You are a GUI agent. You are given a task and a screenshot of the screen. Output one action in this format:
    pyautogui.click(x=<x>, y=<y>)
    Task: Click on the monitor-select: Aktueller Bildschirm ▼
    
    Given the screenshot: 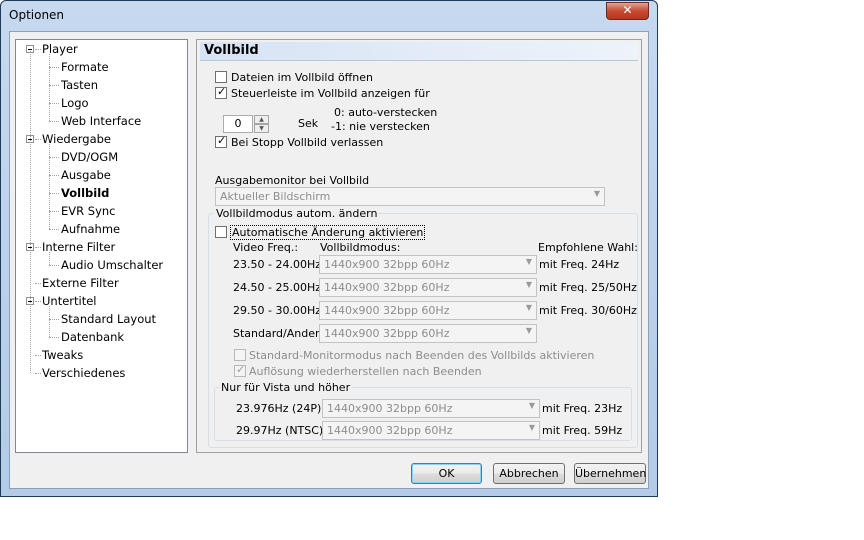 What is the action you would take?
    pyautogui.click(x=410, y=196)
    